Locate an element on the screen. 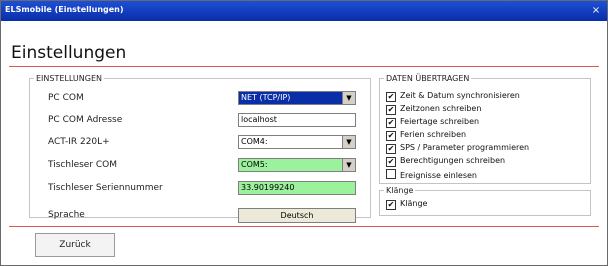 The image size is (608, 266). write-timezones-checkbox: ✔ Zeitzonen schreiben is located at coordinates (433, 109).